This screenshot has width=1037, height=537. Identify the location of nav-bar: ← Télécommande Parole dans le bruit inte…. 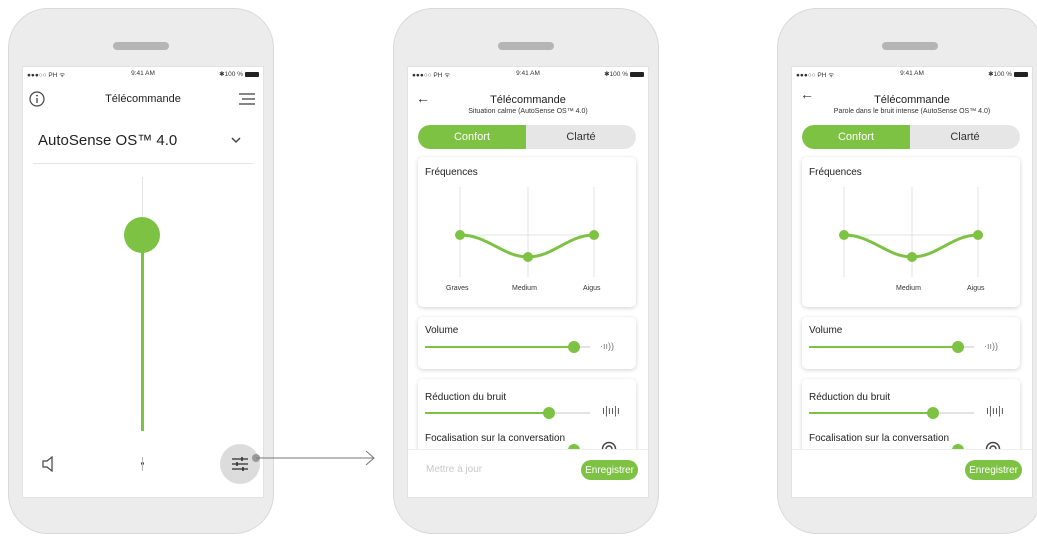
(912, 100).